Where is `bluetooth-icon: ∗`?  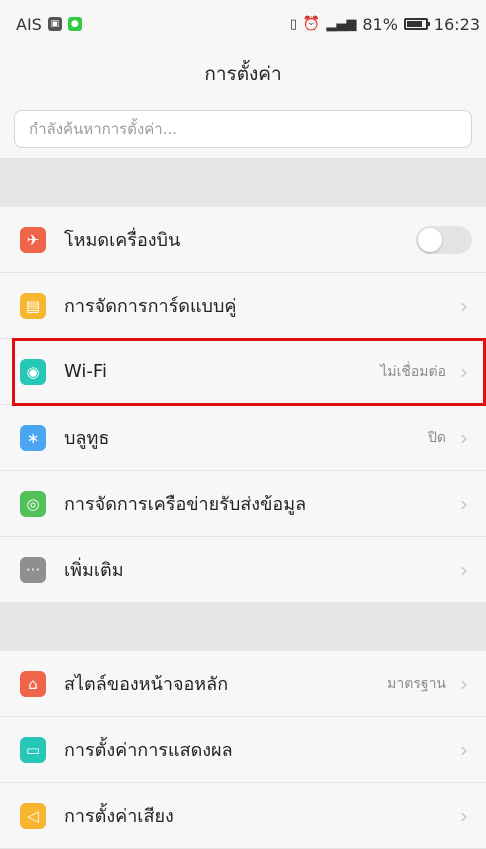
bluetooth-icon: ∗ is located at coordinates (33, 437).